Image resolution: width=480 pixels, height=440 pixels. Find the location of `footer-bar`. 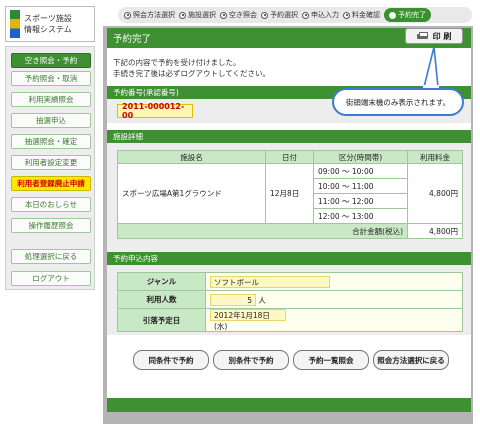

footer-bar is located at coordinates (289, 405).